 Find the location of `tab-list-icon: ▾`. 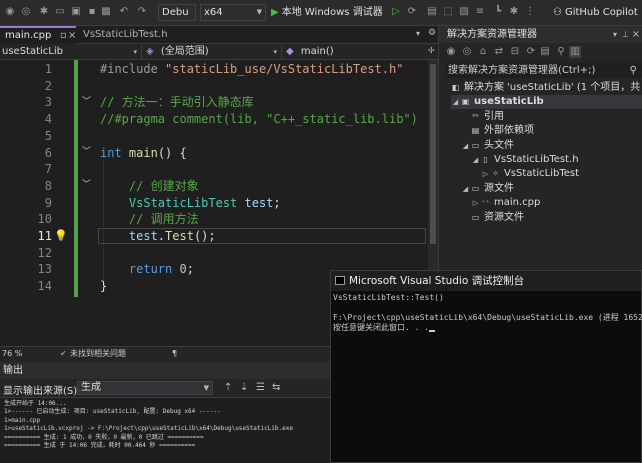

tab-list-icon: ▾ is located at coordinates (418, 33).